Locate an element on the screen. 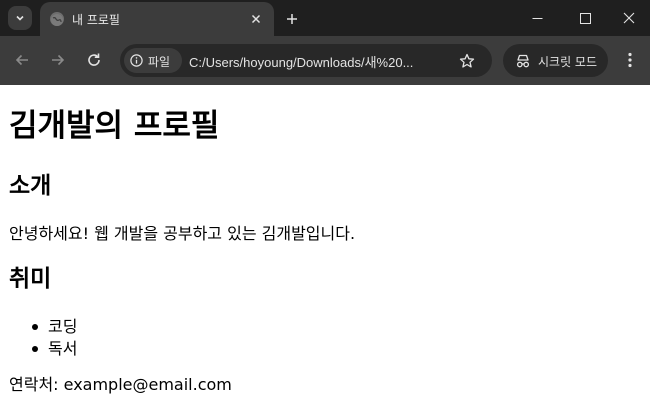 The image size is (650, 418). incognito-indicator: 시크릿 모드 is located at coordinates (555, 60).